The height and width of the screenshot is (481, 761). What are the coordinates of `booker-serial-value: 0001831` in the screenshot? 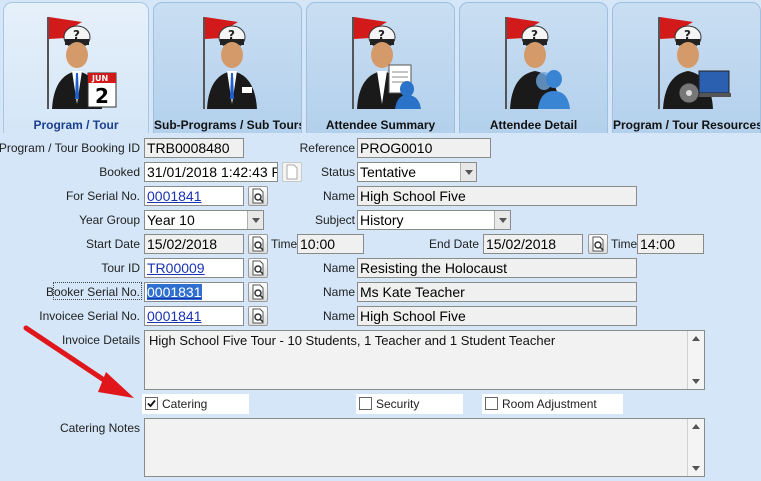 It's located at (174, 292).